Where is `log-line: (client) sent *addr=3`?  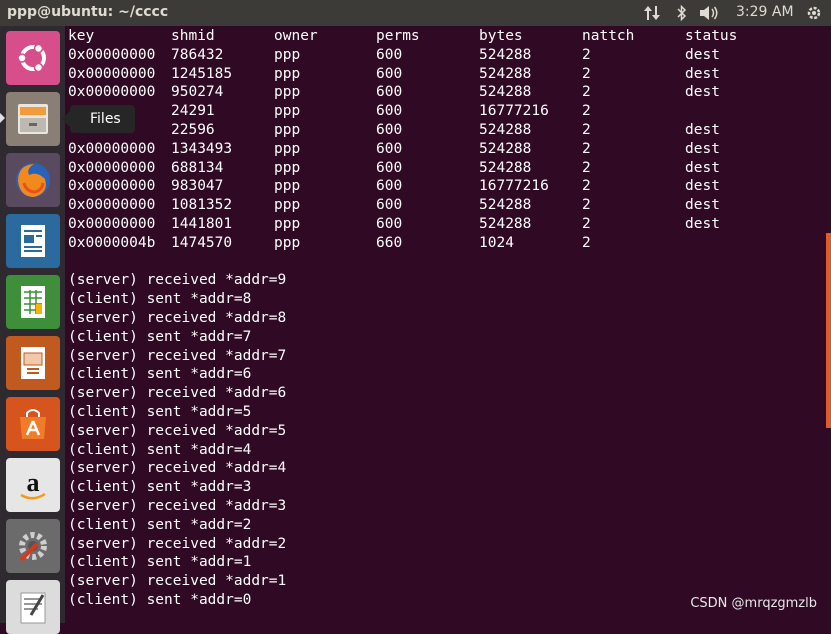 log-line: (client) sent *addr=3 is located at coordinates (160, 487).